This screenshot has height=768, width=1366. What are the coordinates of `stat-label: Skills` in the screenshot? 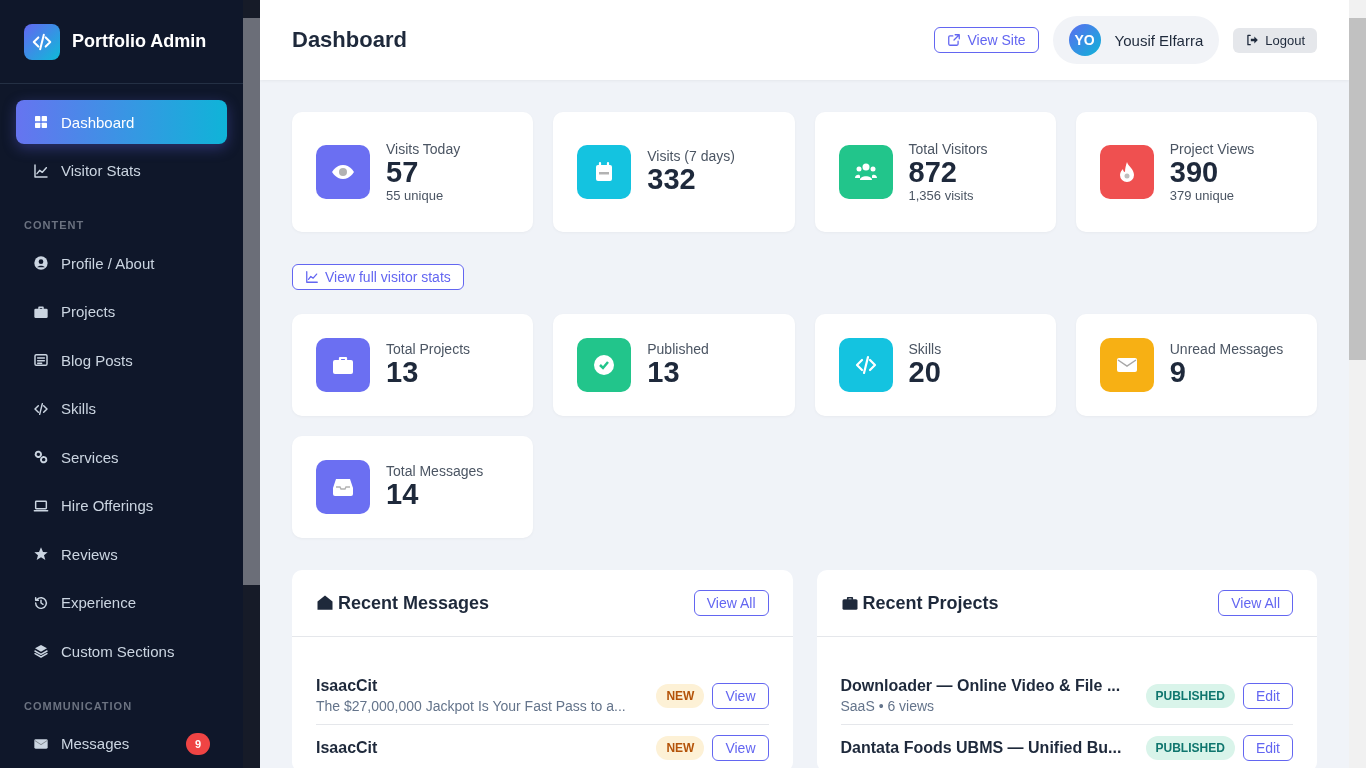 It's located at (925, 349).